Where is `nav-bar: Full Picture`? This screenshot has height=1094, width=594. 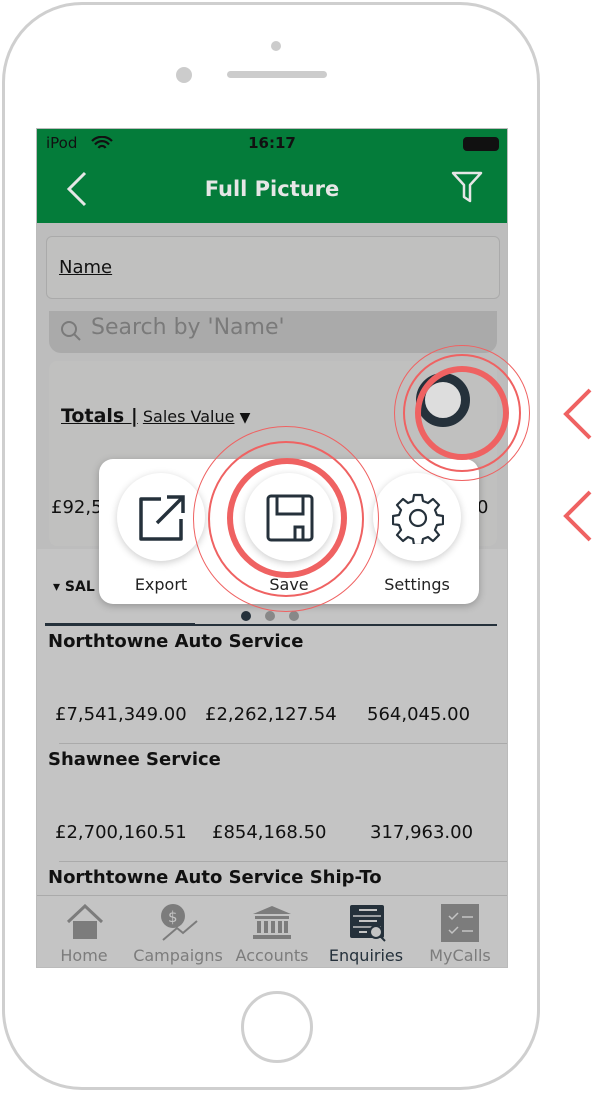
nav-bar: Full Picture is located at coordinates (272, 190).